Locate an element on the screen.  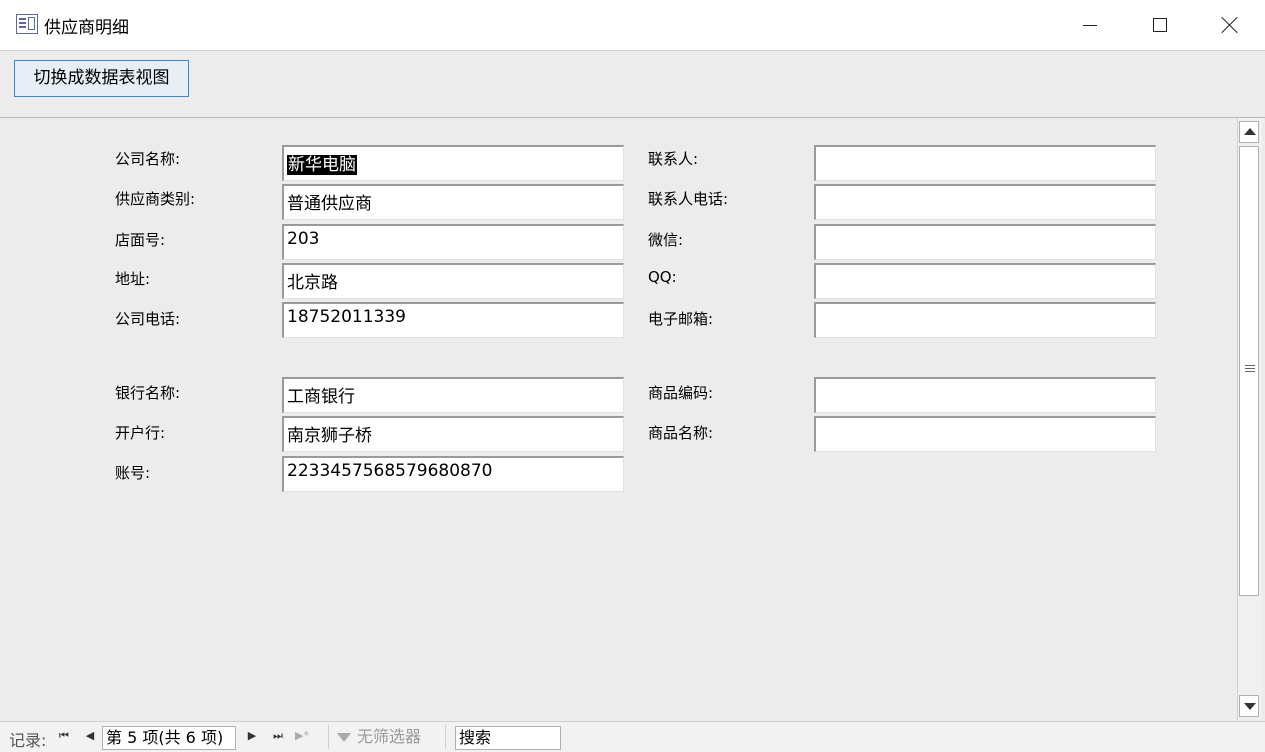
close-button is located at coordinates (1230, 25).